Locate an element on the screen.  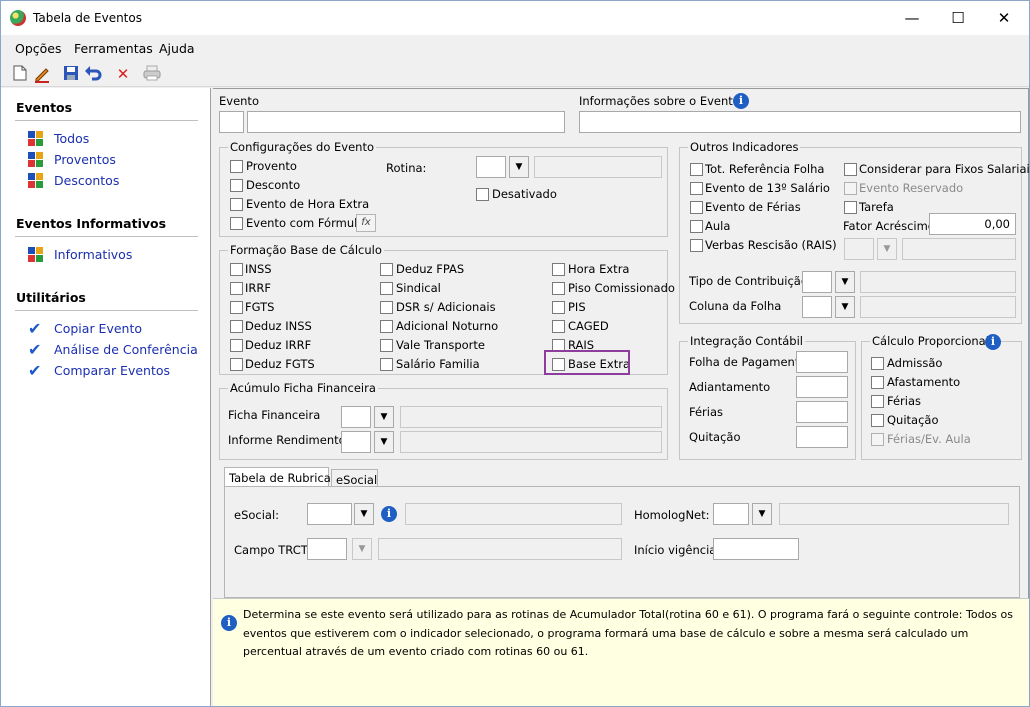
menu-ajuda: Ajuda is located at coordinates (177, 48).